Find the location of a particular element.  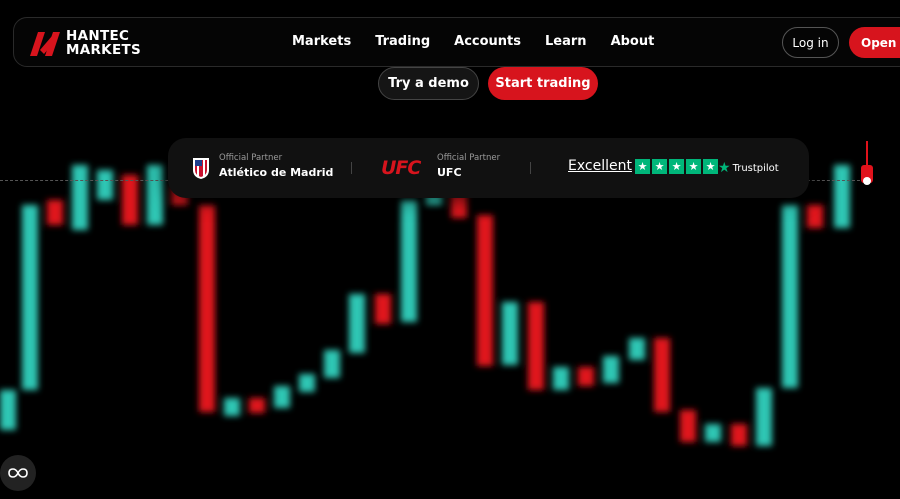

trustpilot-logo: ★ Trustpilot is located at coordinates (748, 168).